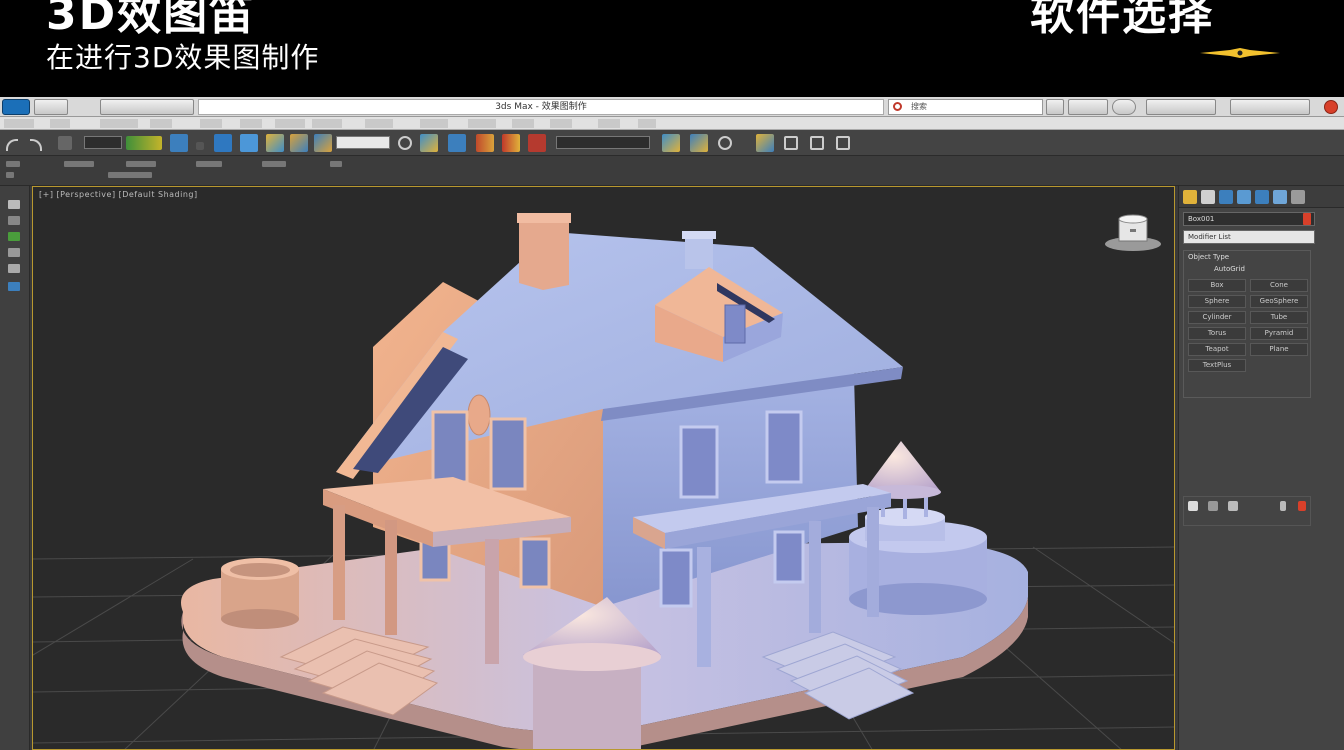  I want to click on select-scale-icon, so click(275, 143).